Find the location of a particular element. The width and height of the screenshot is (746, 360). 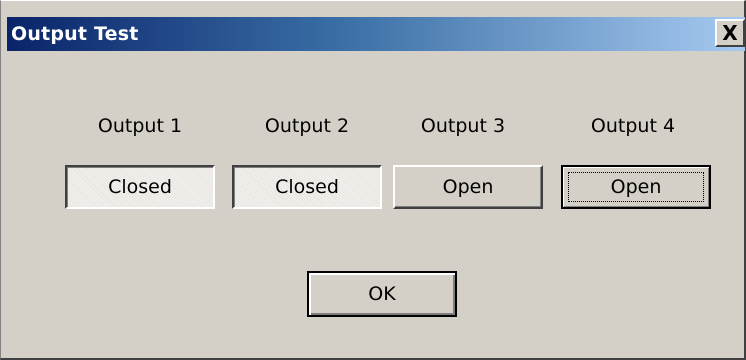

ok-button-label: OK is located at coordinates (382, 294).